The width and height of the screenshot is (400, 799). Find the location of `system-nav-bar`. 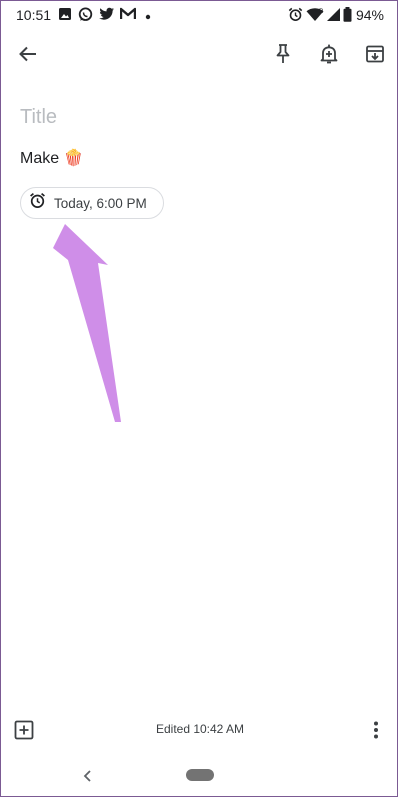

system-nav-bar is located at coordinates (200, 775).